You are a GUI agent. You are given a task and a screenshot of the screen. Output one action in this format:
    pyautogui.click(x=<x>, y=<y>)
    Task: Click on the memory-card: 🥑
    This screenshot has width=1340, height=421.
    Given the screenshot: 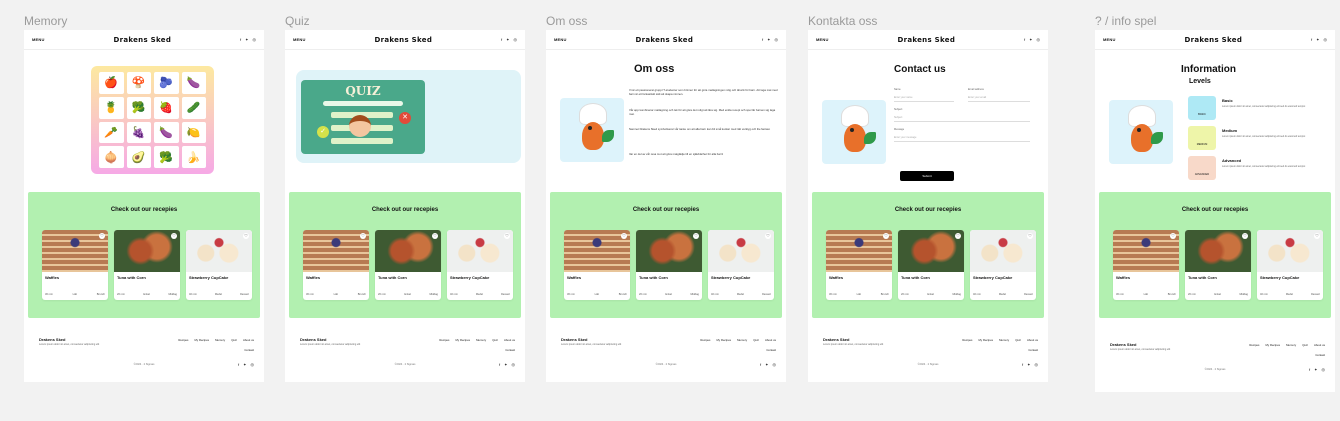 What is the action you would take?
    pyautogui.click(x=138, y=157)
    